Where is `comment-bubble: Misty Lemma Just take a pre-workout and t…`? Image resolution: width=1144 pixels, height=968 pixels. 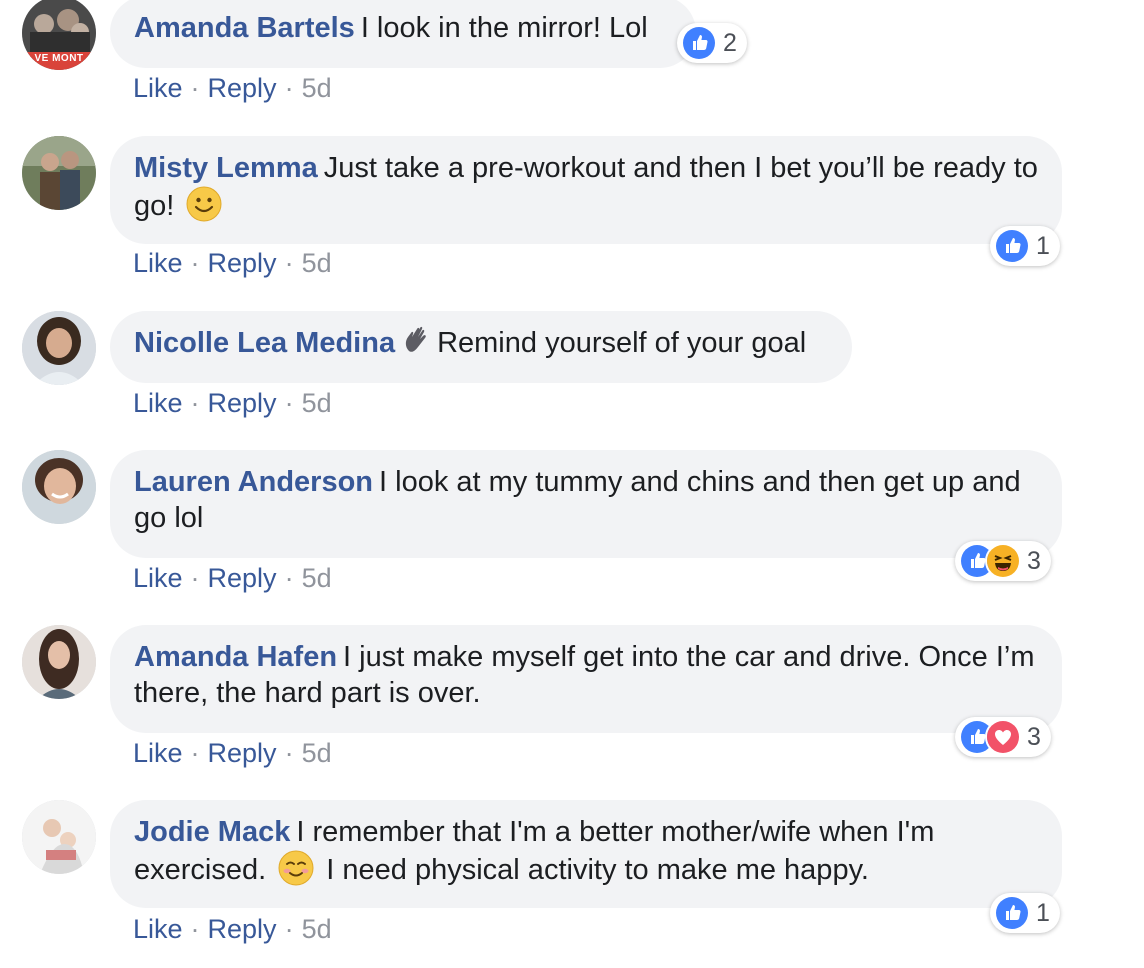
comment-bubble: Misty Lemma Just take a pre-workout and t… is located at coordinates (586, 190).